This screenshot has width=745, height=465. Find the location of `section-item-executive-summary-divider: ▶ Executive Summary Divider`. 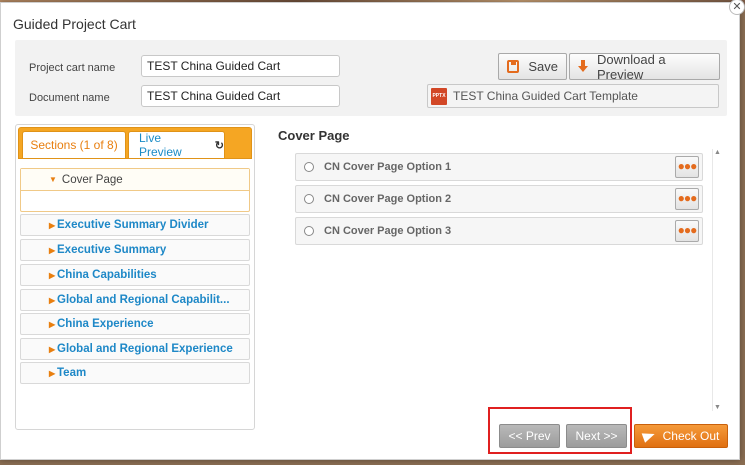

section-item-executive-summary-divider: ▶ Executive Summary Divider is located at coordinates (135, 225).